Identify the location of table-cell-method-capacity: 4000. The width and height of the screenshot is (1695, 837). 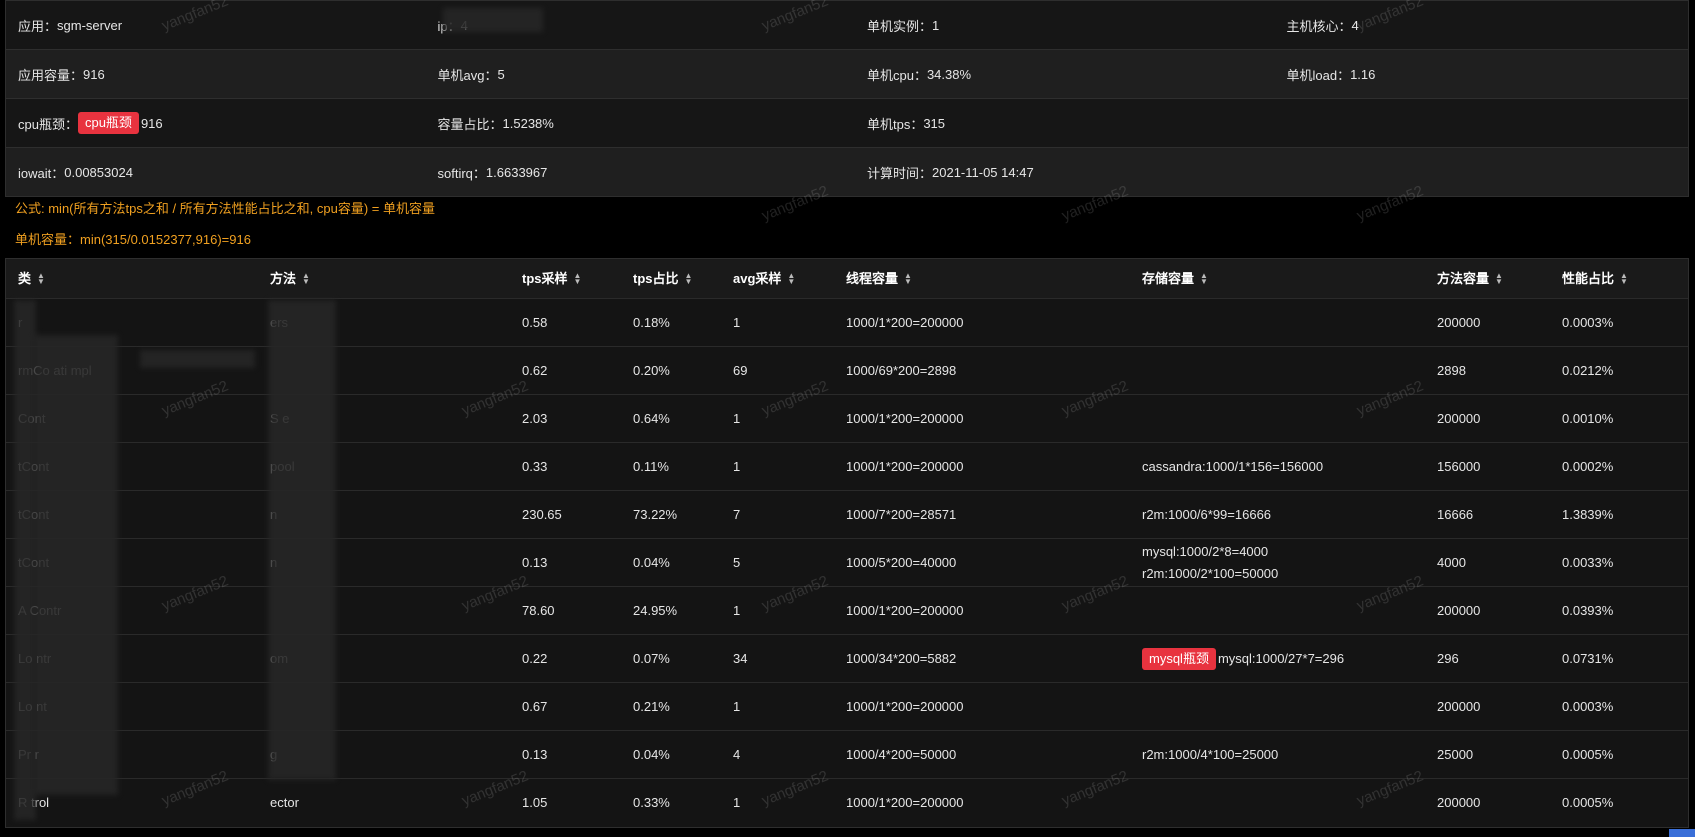
(1451, 562).